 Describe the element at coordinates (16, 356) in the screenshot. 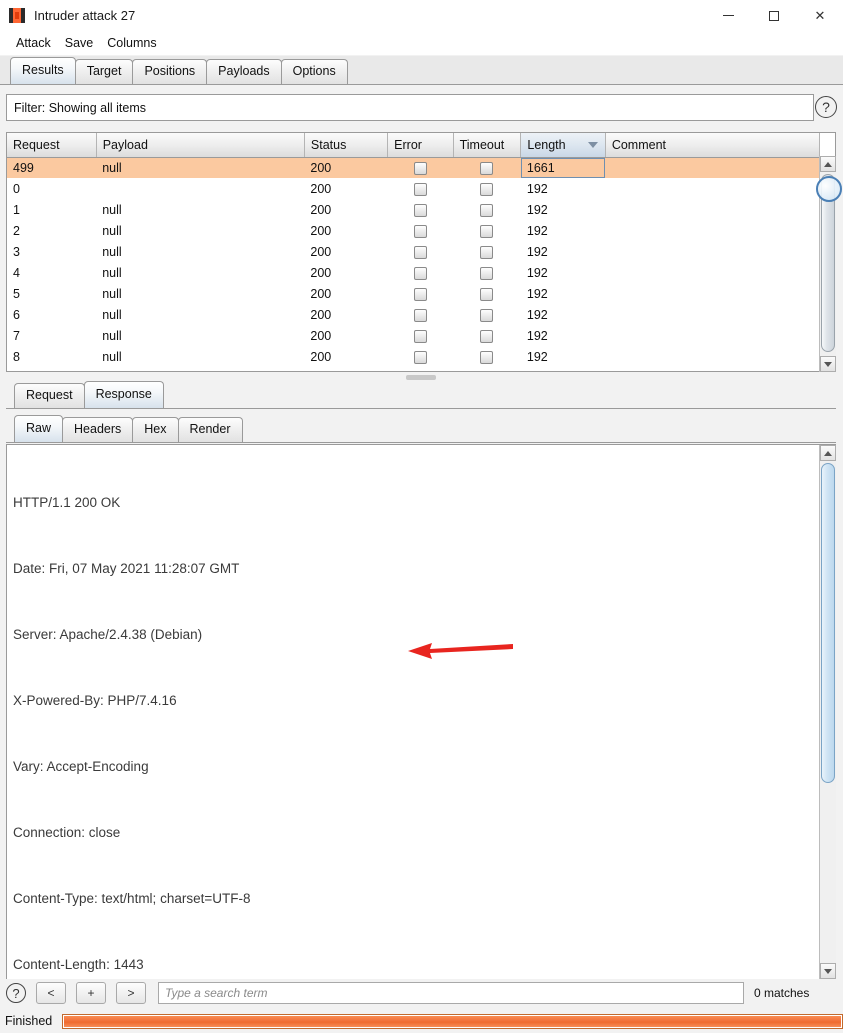

I see `cell-request: 8` at that location.